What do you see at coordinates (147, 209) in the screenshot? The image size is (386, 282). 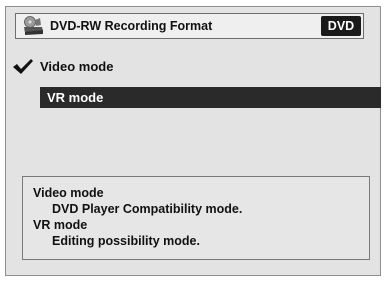 I see `info-line-video-desc: DVD Player Compatibility mode.` at bounding box center [147, 209].